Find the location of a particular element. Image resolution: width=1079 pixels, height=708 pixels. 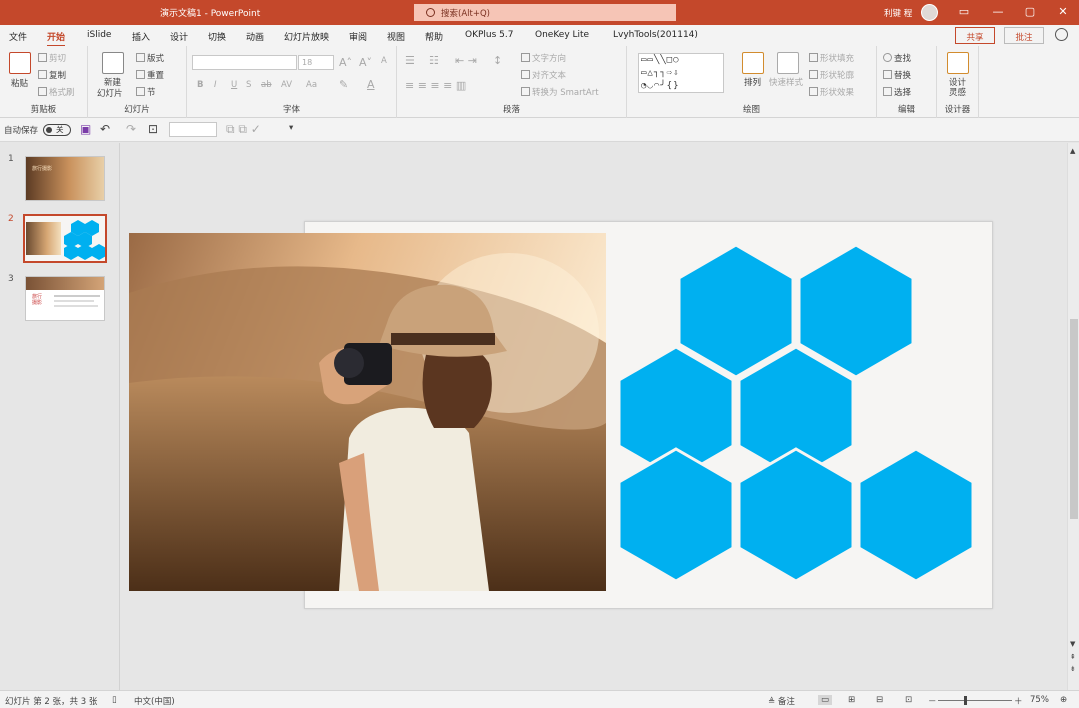

zoom-out-button: － is located at coordinates (932, 701).